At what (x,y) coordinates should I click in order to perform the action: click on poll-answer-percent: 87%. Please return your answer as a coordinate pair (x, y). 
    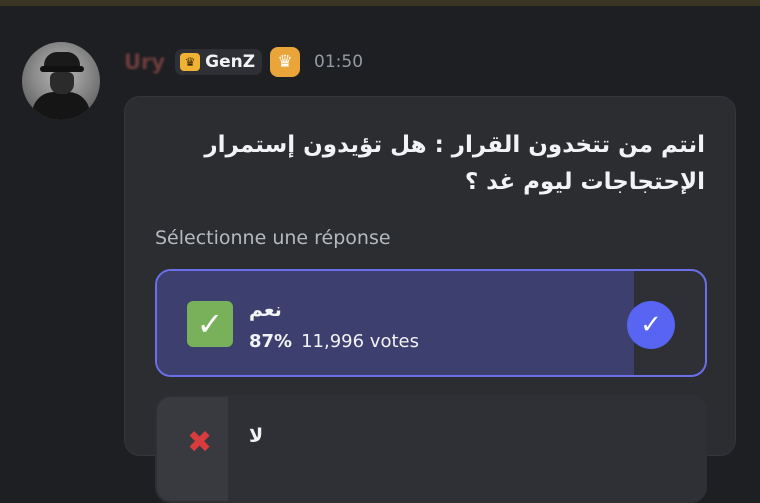
    Looking at the image, I should click on (271, 341).